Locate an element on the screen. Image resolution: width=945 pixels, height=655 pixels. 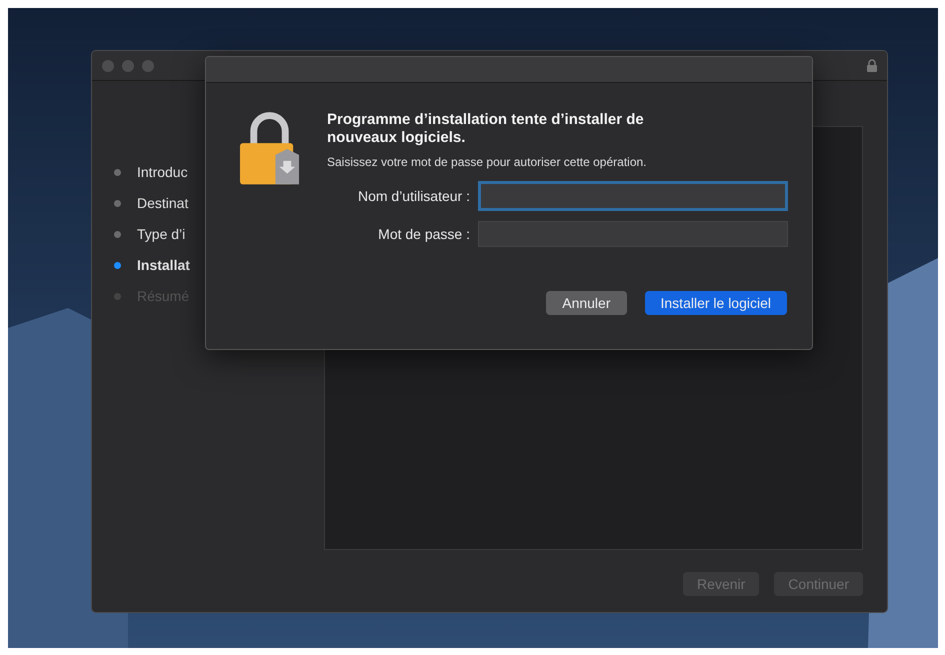
dialog-message: Saisissez votre mot de passe pour autoriser cette opération. is located at coordinates (487, 162).